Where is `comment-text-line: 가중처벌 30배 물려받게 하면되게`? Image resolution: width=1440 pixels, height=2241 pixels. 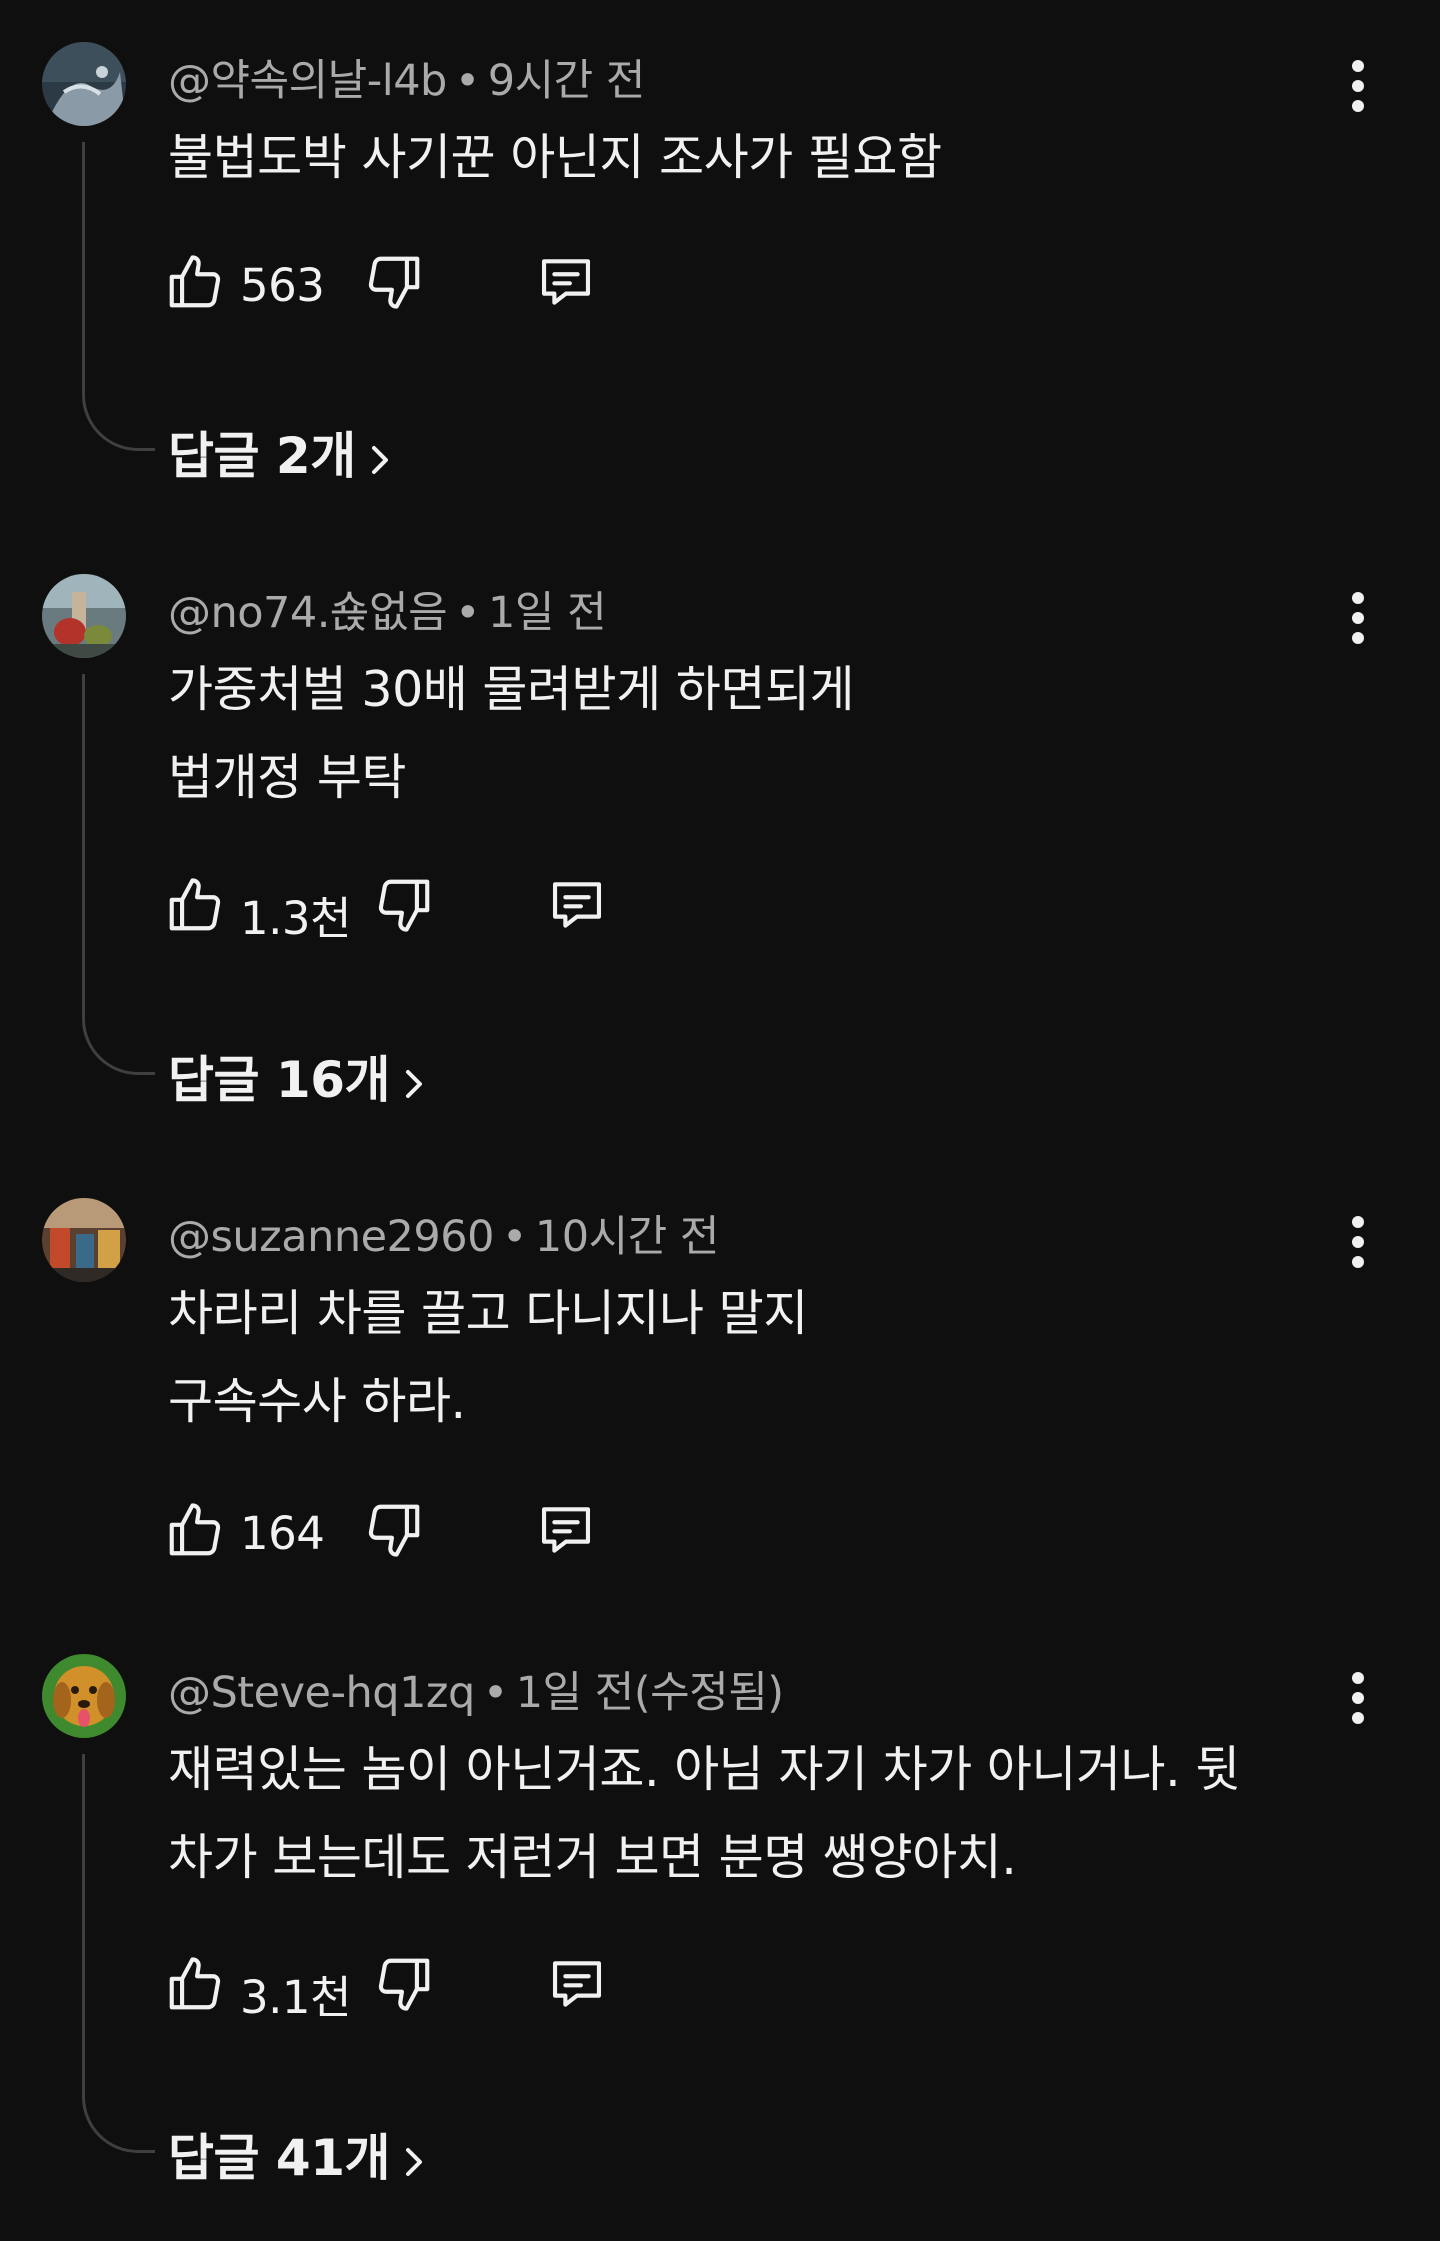 comment-text-line: 가중처벌 30배 물려받게 하면되게 is located at coordinates (511, 689).